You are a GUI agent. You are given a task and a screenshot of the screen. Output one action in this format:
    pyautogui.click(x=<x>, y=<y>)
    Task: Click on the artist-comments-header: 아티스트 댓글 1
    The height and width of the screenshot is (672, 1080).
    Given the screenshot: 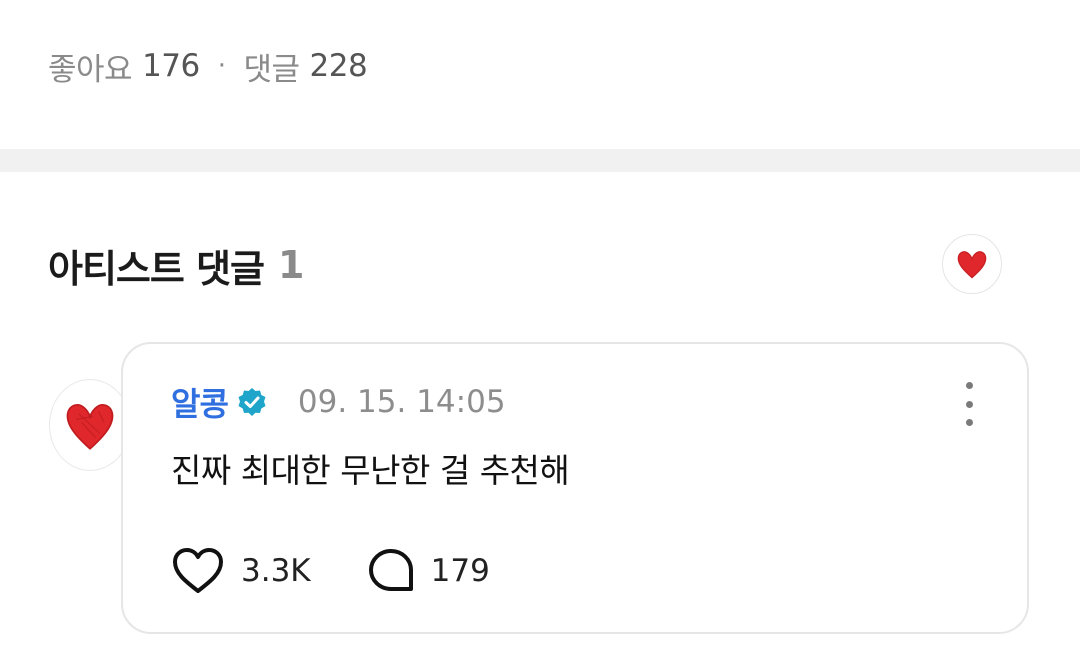 What is the action you would take?
    pyautogui.click(x=176, y=265)
    